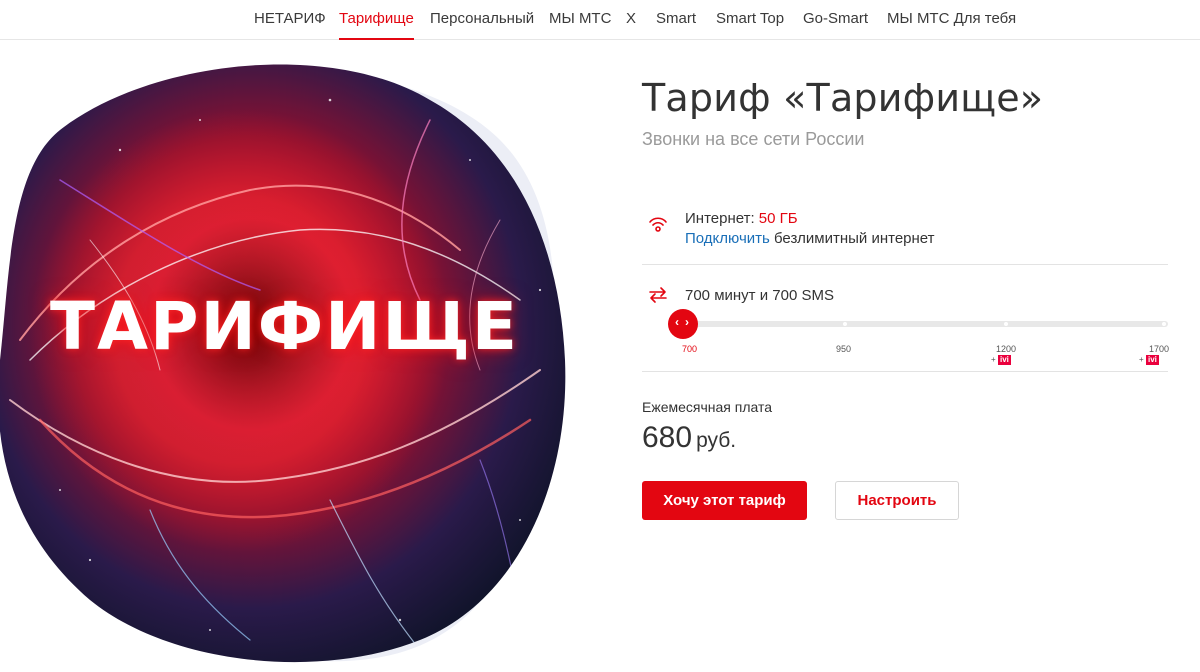 This screenshot has height=672, width=1200. I want to click on internet-label: Интернет:, so click(722, 218).